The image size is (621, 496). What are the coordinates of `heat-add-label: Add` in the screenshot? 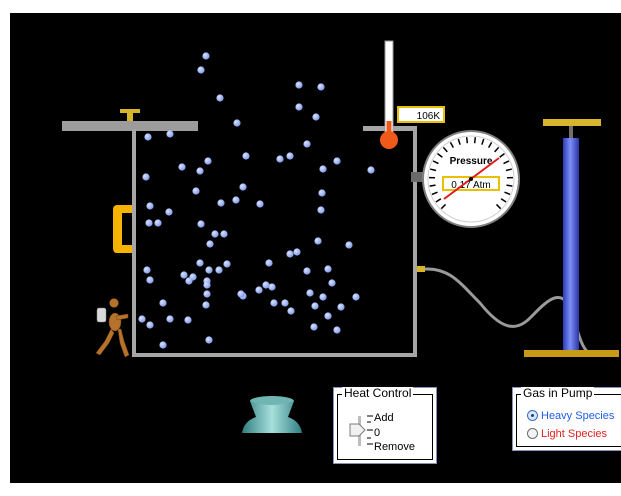 It's located at (384, 418).